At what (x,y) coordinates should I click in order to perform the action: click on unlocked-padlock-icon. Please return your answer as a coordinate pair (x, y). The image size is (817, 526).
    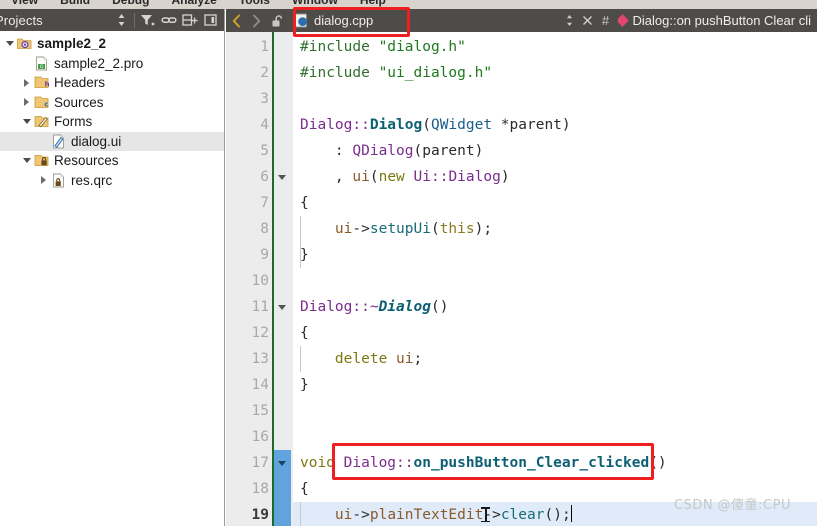
    Looking at the image, I should click on (277, 21).